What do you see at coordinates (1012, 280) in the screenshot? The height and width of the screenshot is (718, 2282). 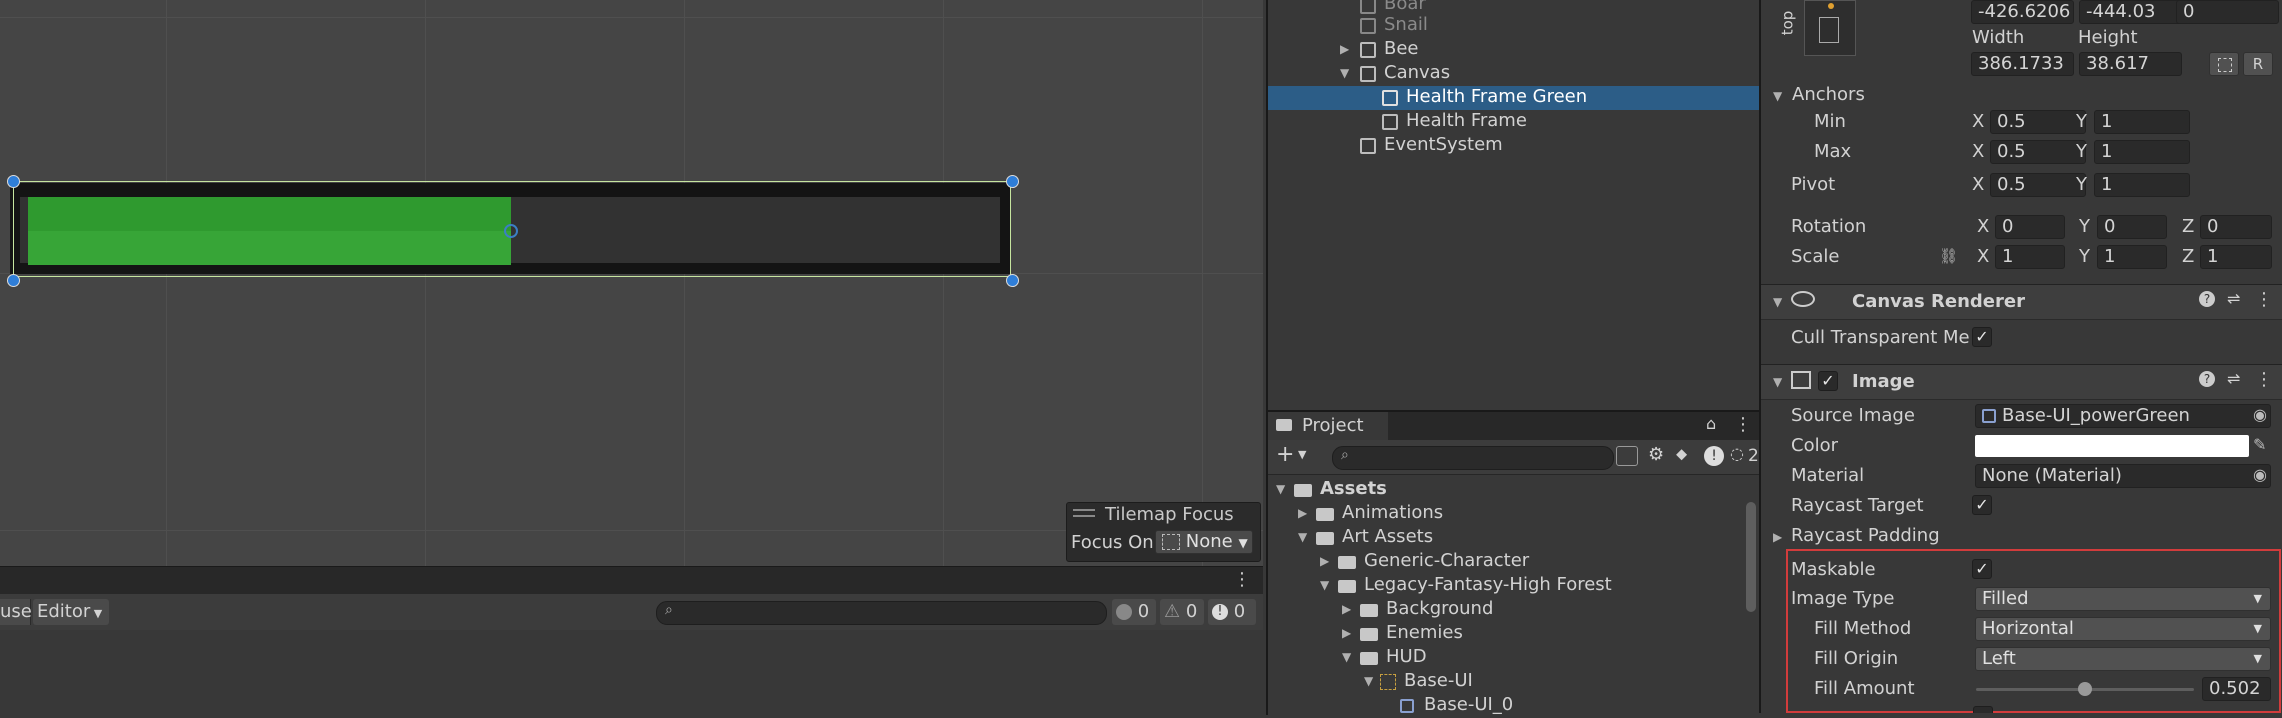 I see `rect-handle-bottom-right` at bounding box center [1012, 280].